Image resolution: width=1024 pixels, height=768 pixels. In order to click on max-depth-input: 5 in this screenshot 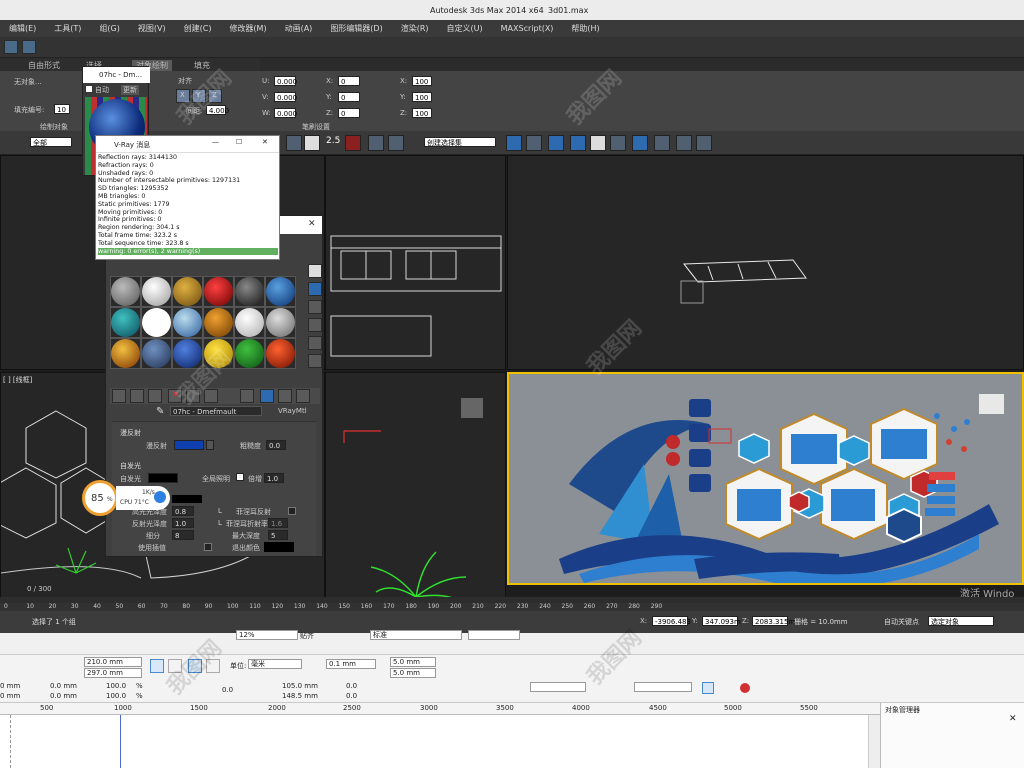, I will do `click(278, 535)`.